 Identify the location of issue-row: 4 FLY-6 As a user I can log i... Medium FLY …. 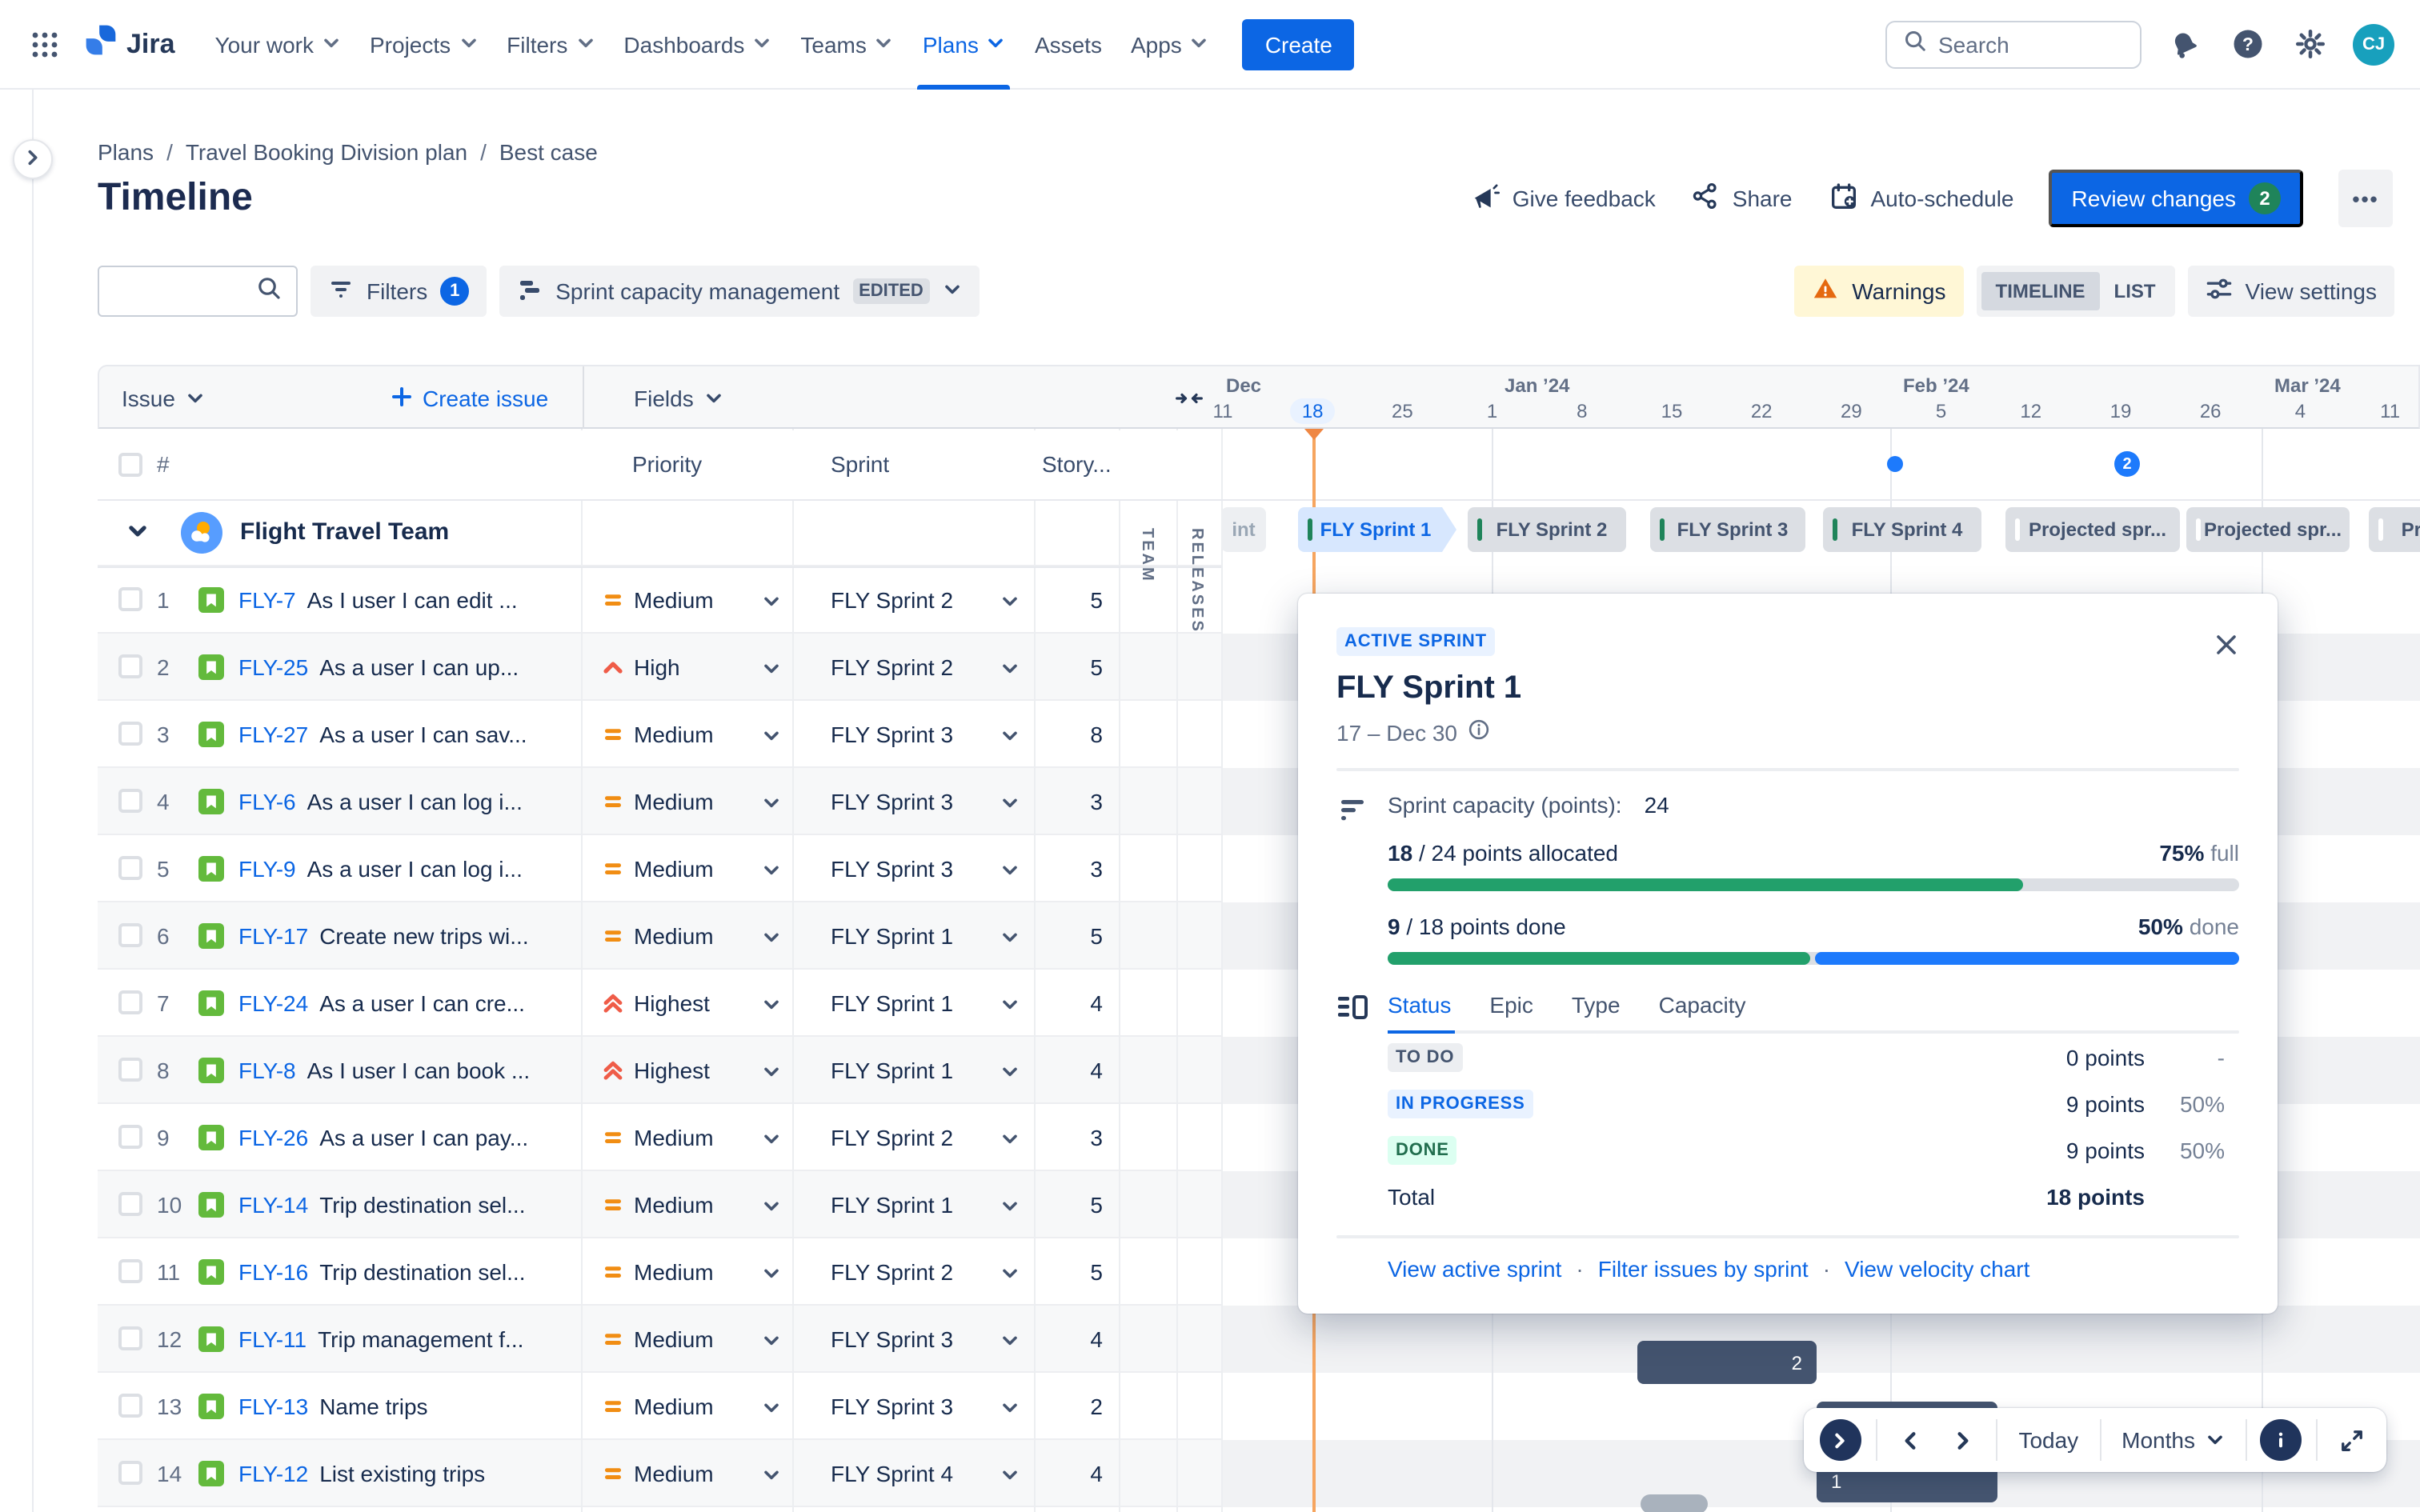
(659, 801).